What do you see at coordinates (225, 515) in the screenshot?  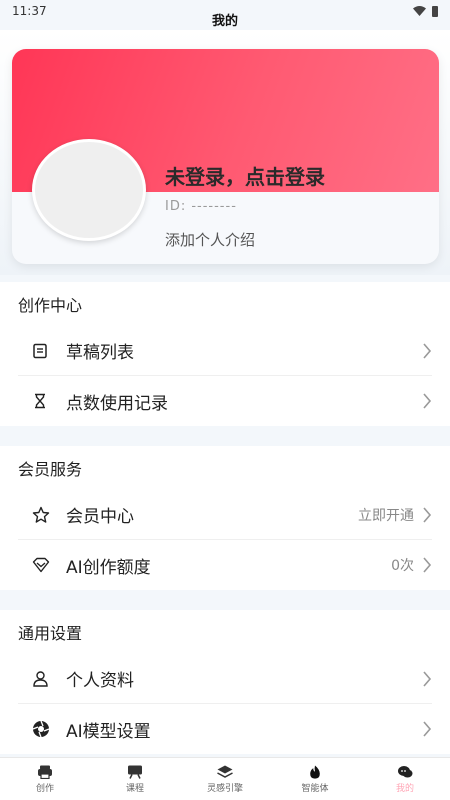 I see `menu-item-member-center: 会员中心 立即开通` at bounding box center [225, 515].